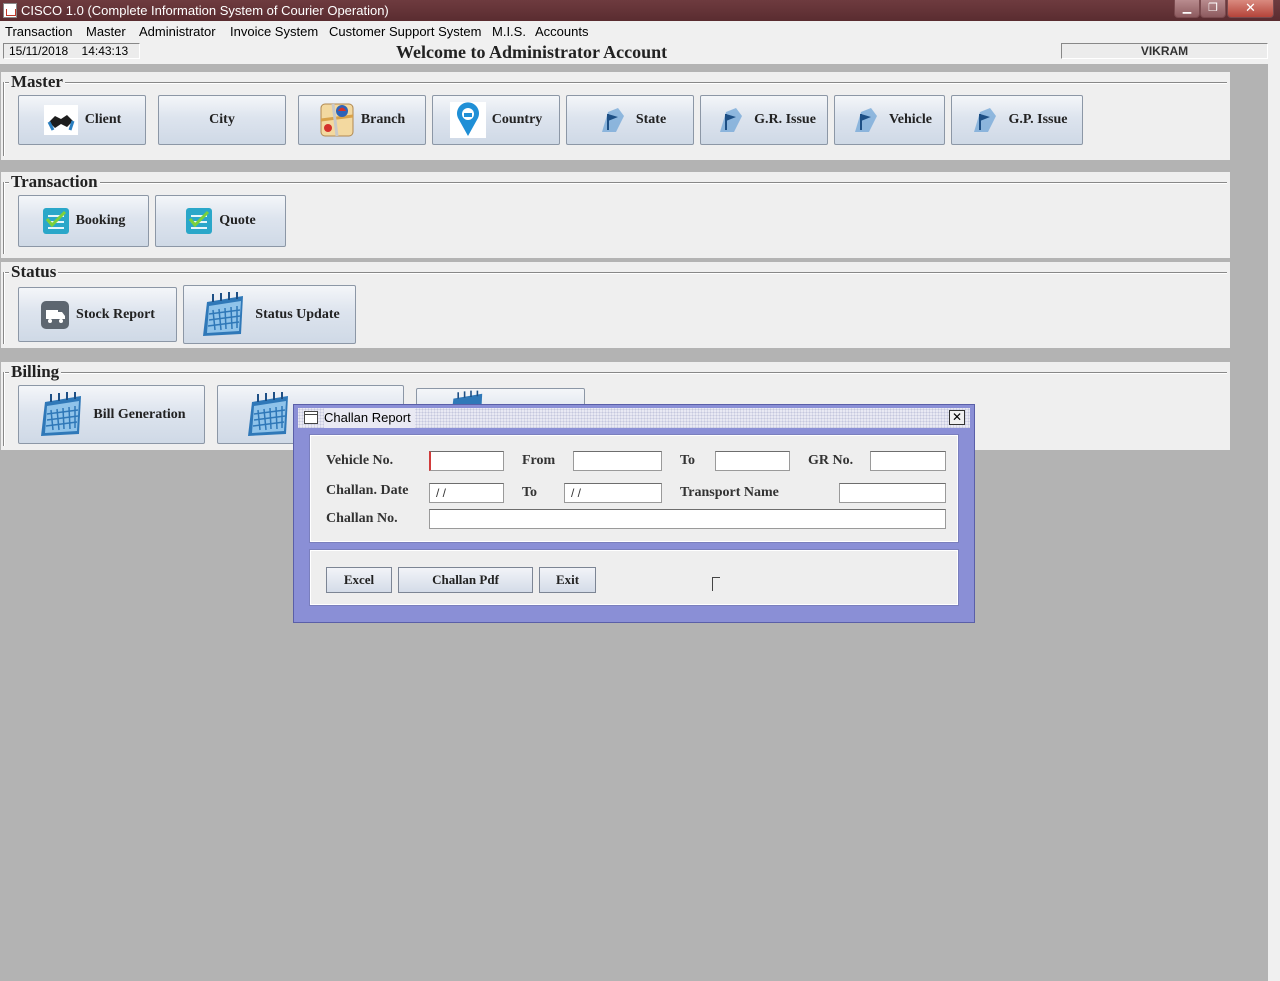  I want to click on stock-report-button: Stock Report, so click(97, 314).